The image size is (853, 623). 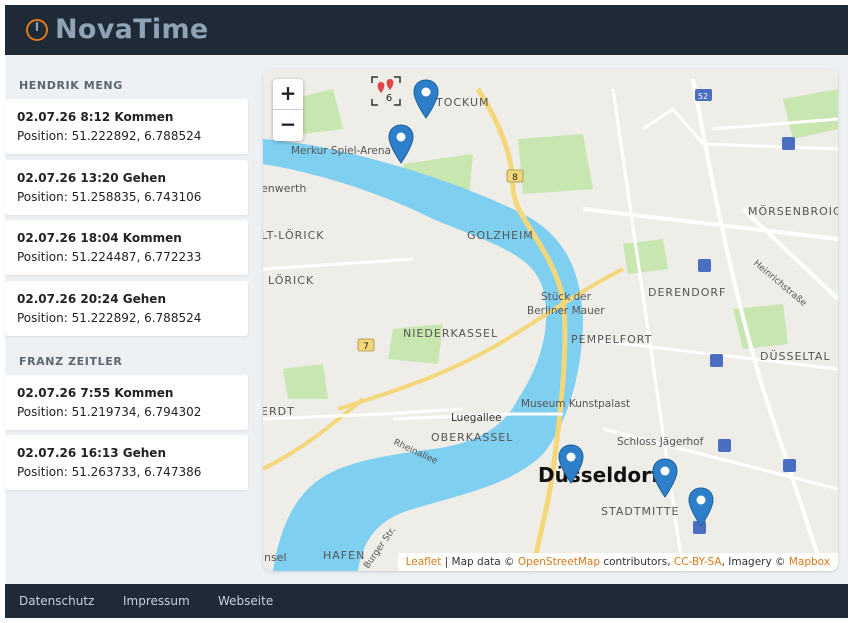 What do you see at coordinates (291, 280) in the screenshot?
I see `map-place-label: LÖRICK` at bounding box center [291, 280].